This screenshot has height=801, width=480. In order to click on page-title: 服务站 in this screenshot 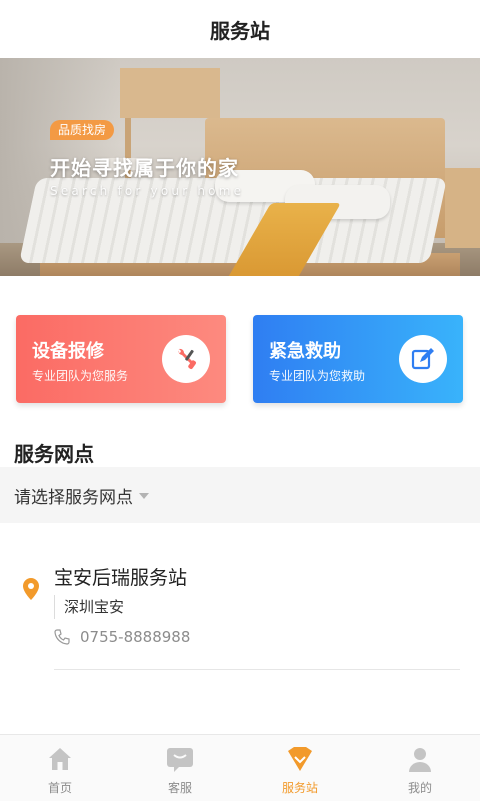, I will do `click(240, 30)`.